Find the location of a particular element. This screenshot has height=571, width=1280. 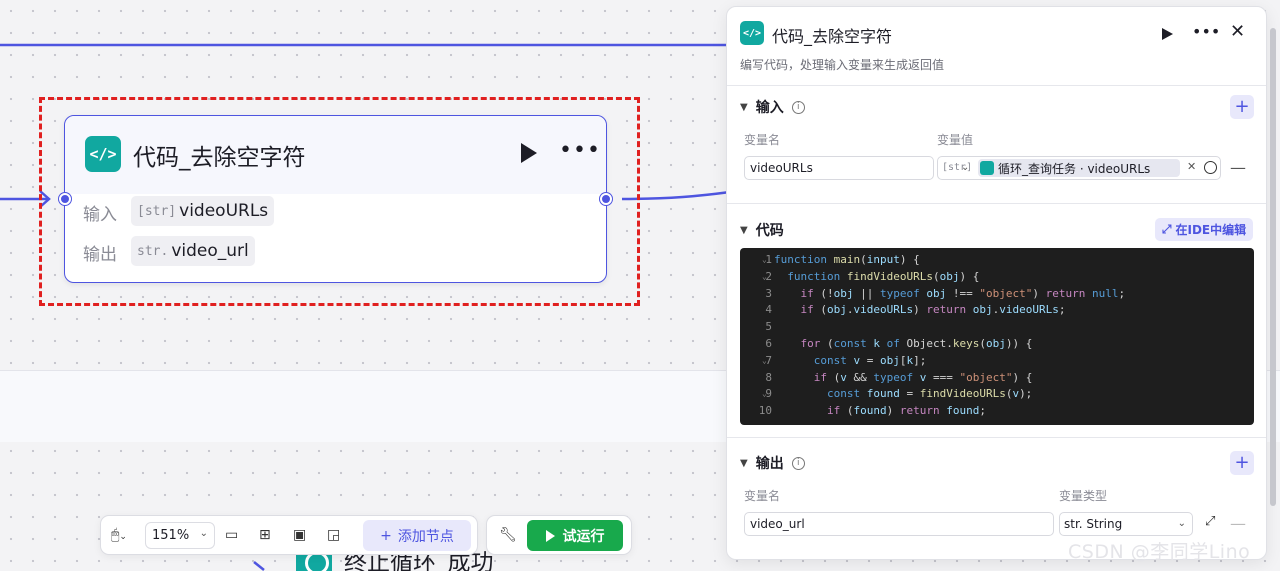

fold-markers: ⌄ ⌄ ⌄ ⌄ is located at coordinates (764, 327).